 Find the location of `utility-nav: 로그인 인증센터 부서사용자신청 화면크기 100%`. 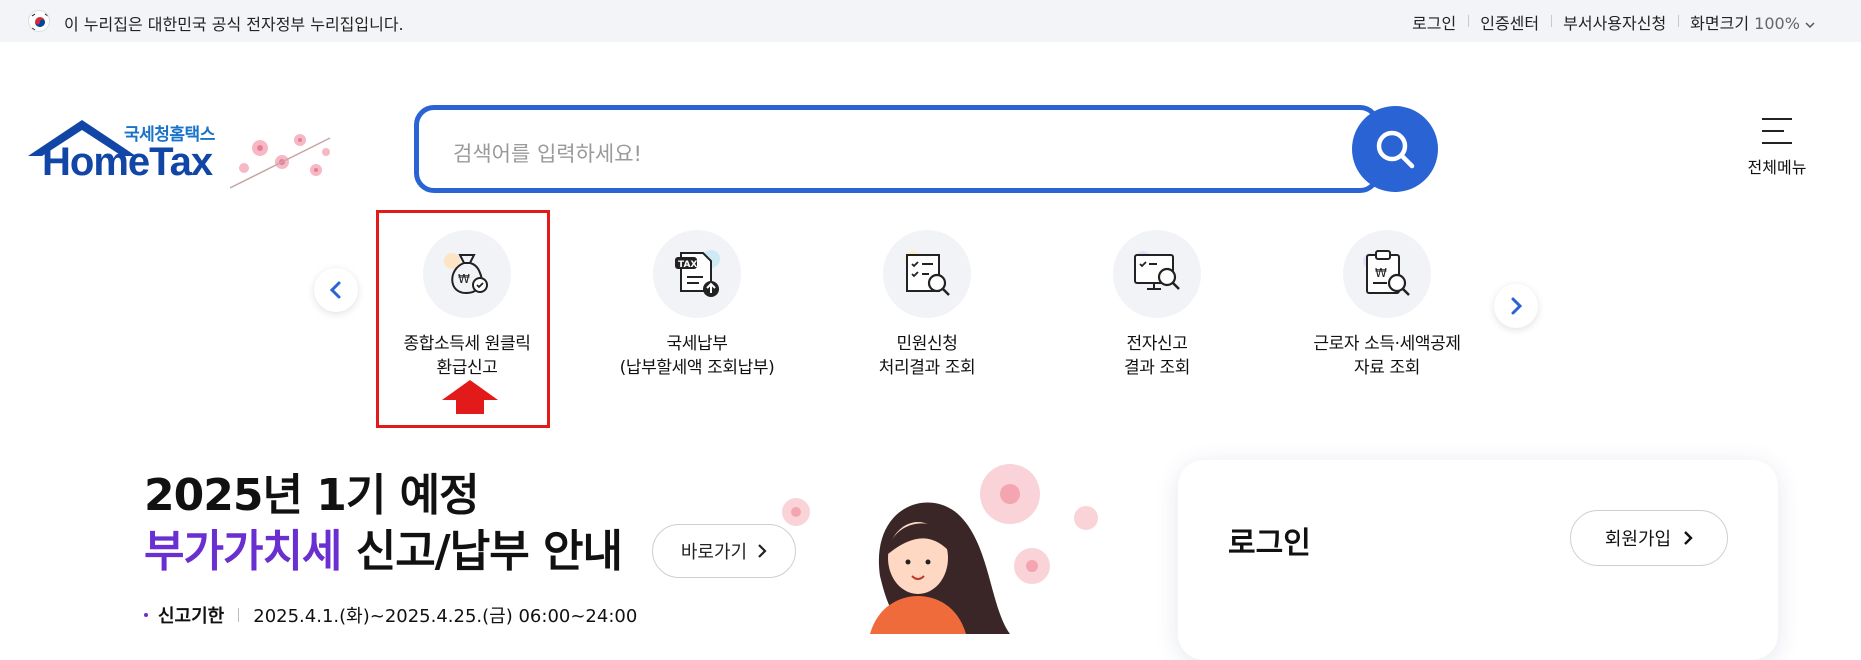

utility-nav: 로그인 인증센터 부서사용자신청 화면크기 100% is located at coordinates (1613, 22).